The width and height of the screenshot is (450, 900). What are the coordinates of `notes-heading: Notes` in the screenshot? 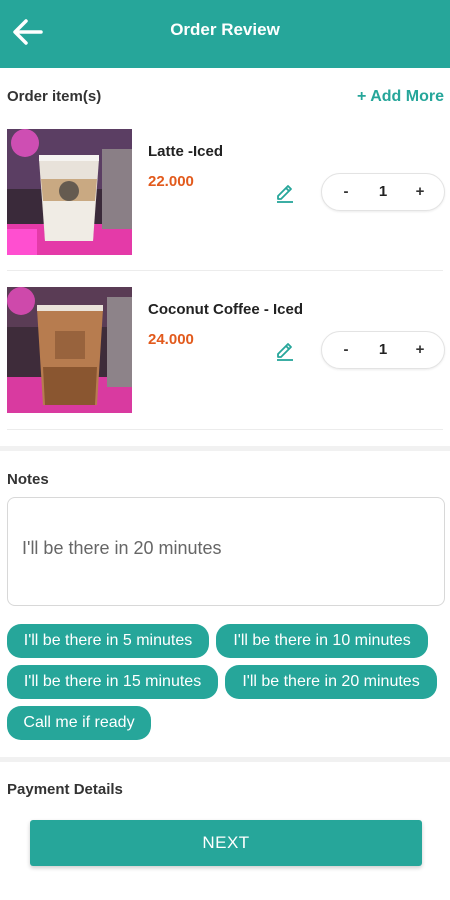 It's located at (28, 479).